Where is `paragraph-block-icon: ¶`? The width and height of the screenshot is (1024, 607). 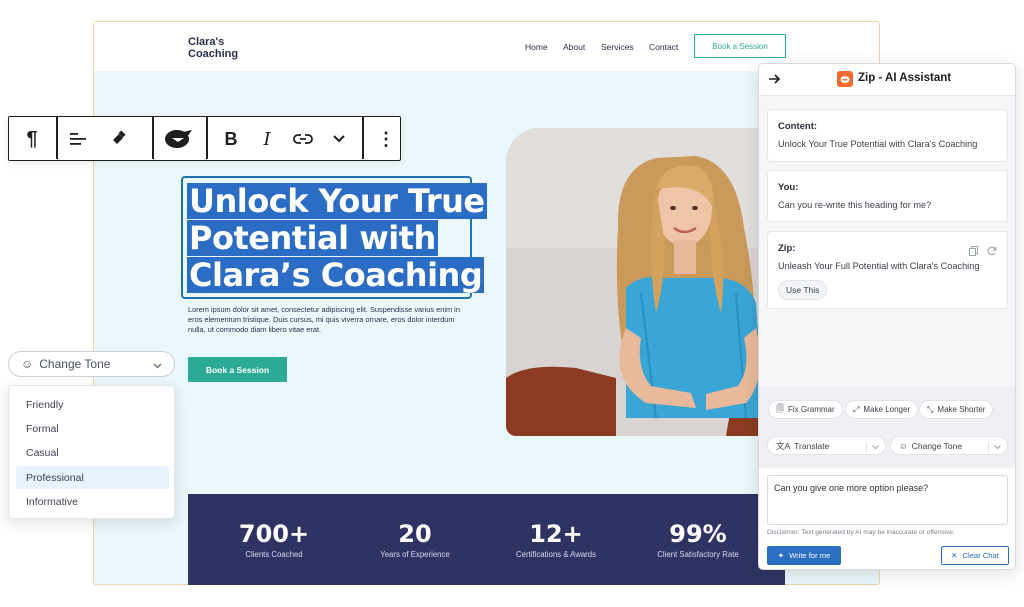 paragraph-block-icon: ¶ is located at coordinates (32, 139).